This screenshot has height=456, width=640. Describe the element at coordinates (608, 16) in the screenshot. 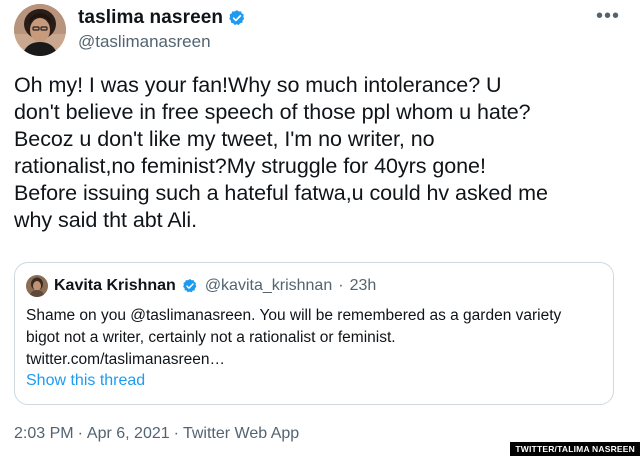

I see `more-horizontal-icon: •••` at that location.